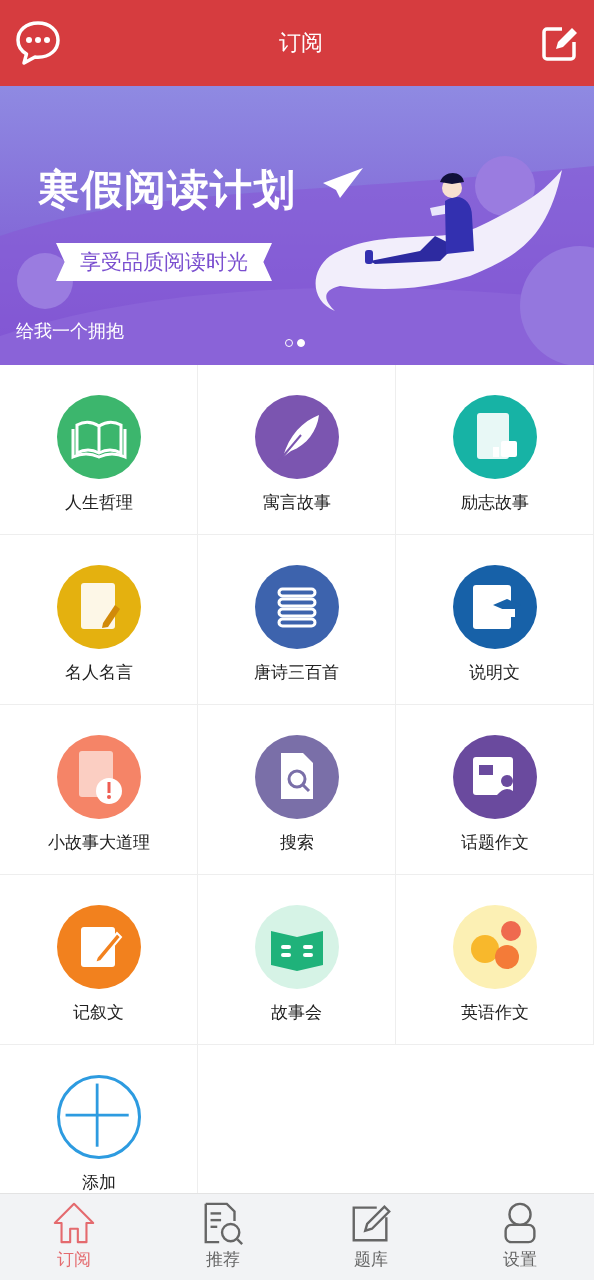 The width and height of the screenshot is (594, 1280). Describe the element at coordinates (494, 502) in the screenshot. I see `category-label: 励志故事` at that location.